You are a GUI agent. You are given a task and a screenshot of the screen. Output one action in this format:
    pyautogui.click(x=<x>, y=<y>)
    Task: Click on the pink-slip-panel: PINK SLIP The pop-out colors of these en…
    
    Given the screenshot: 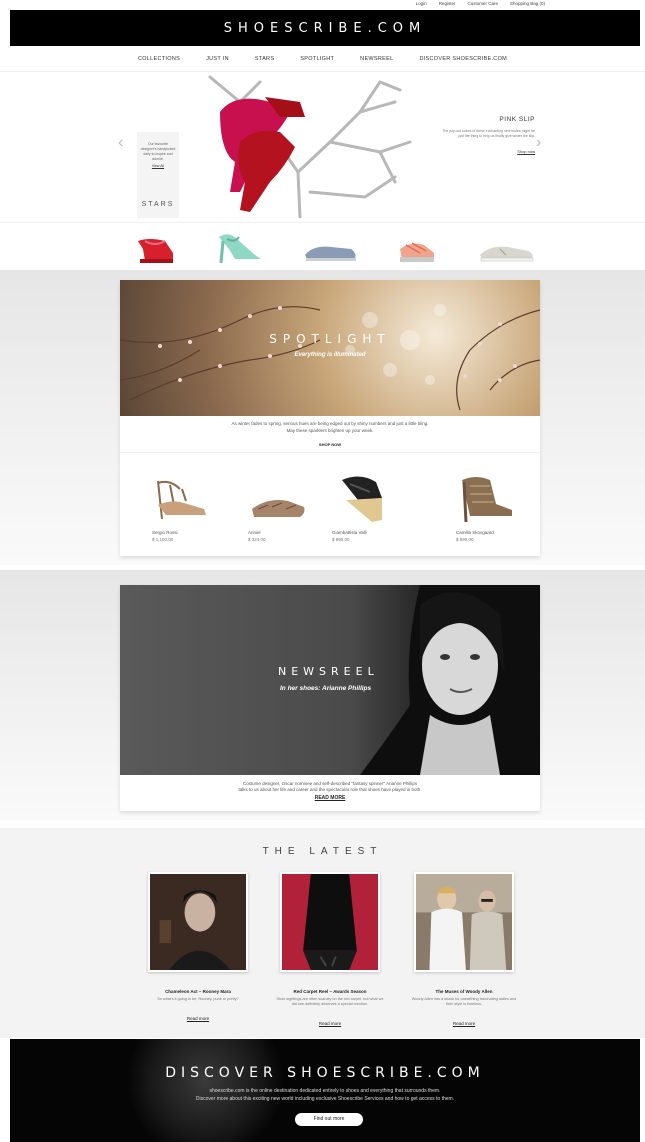 What is the action you would take?
    pyautogui.click(x=487, y=135)
    